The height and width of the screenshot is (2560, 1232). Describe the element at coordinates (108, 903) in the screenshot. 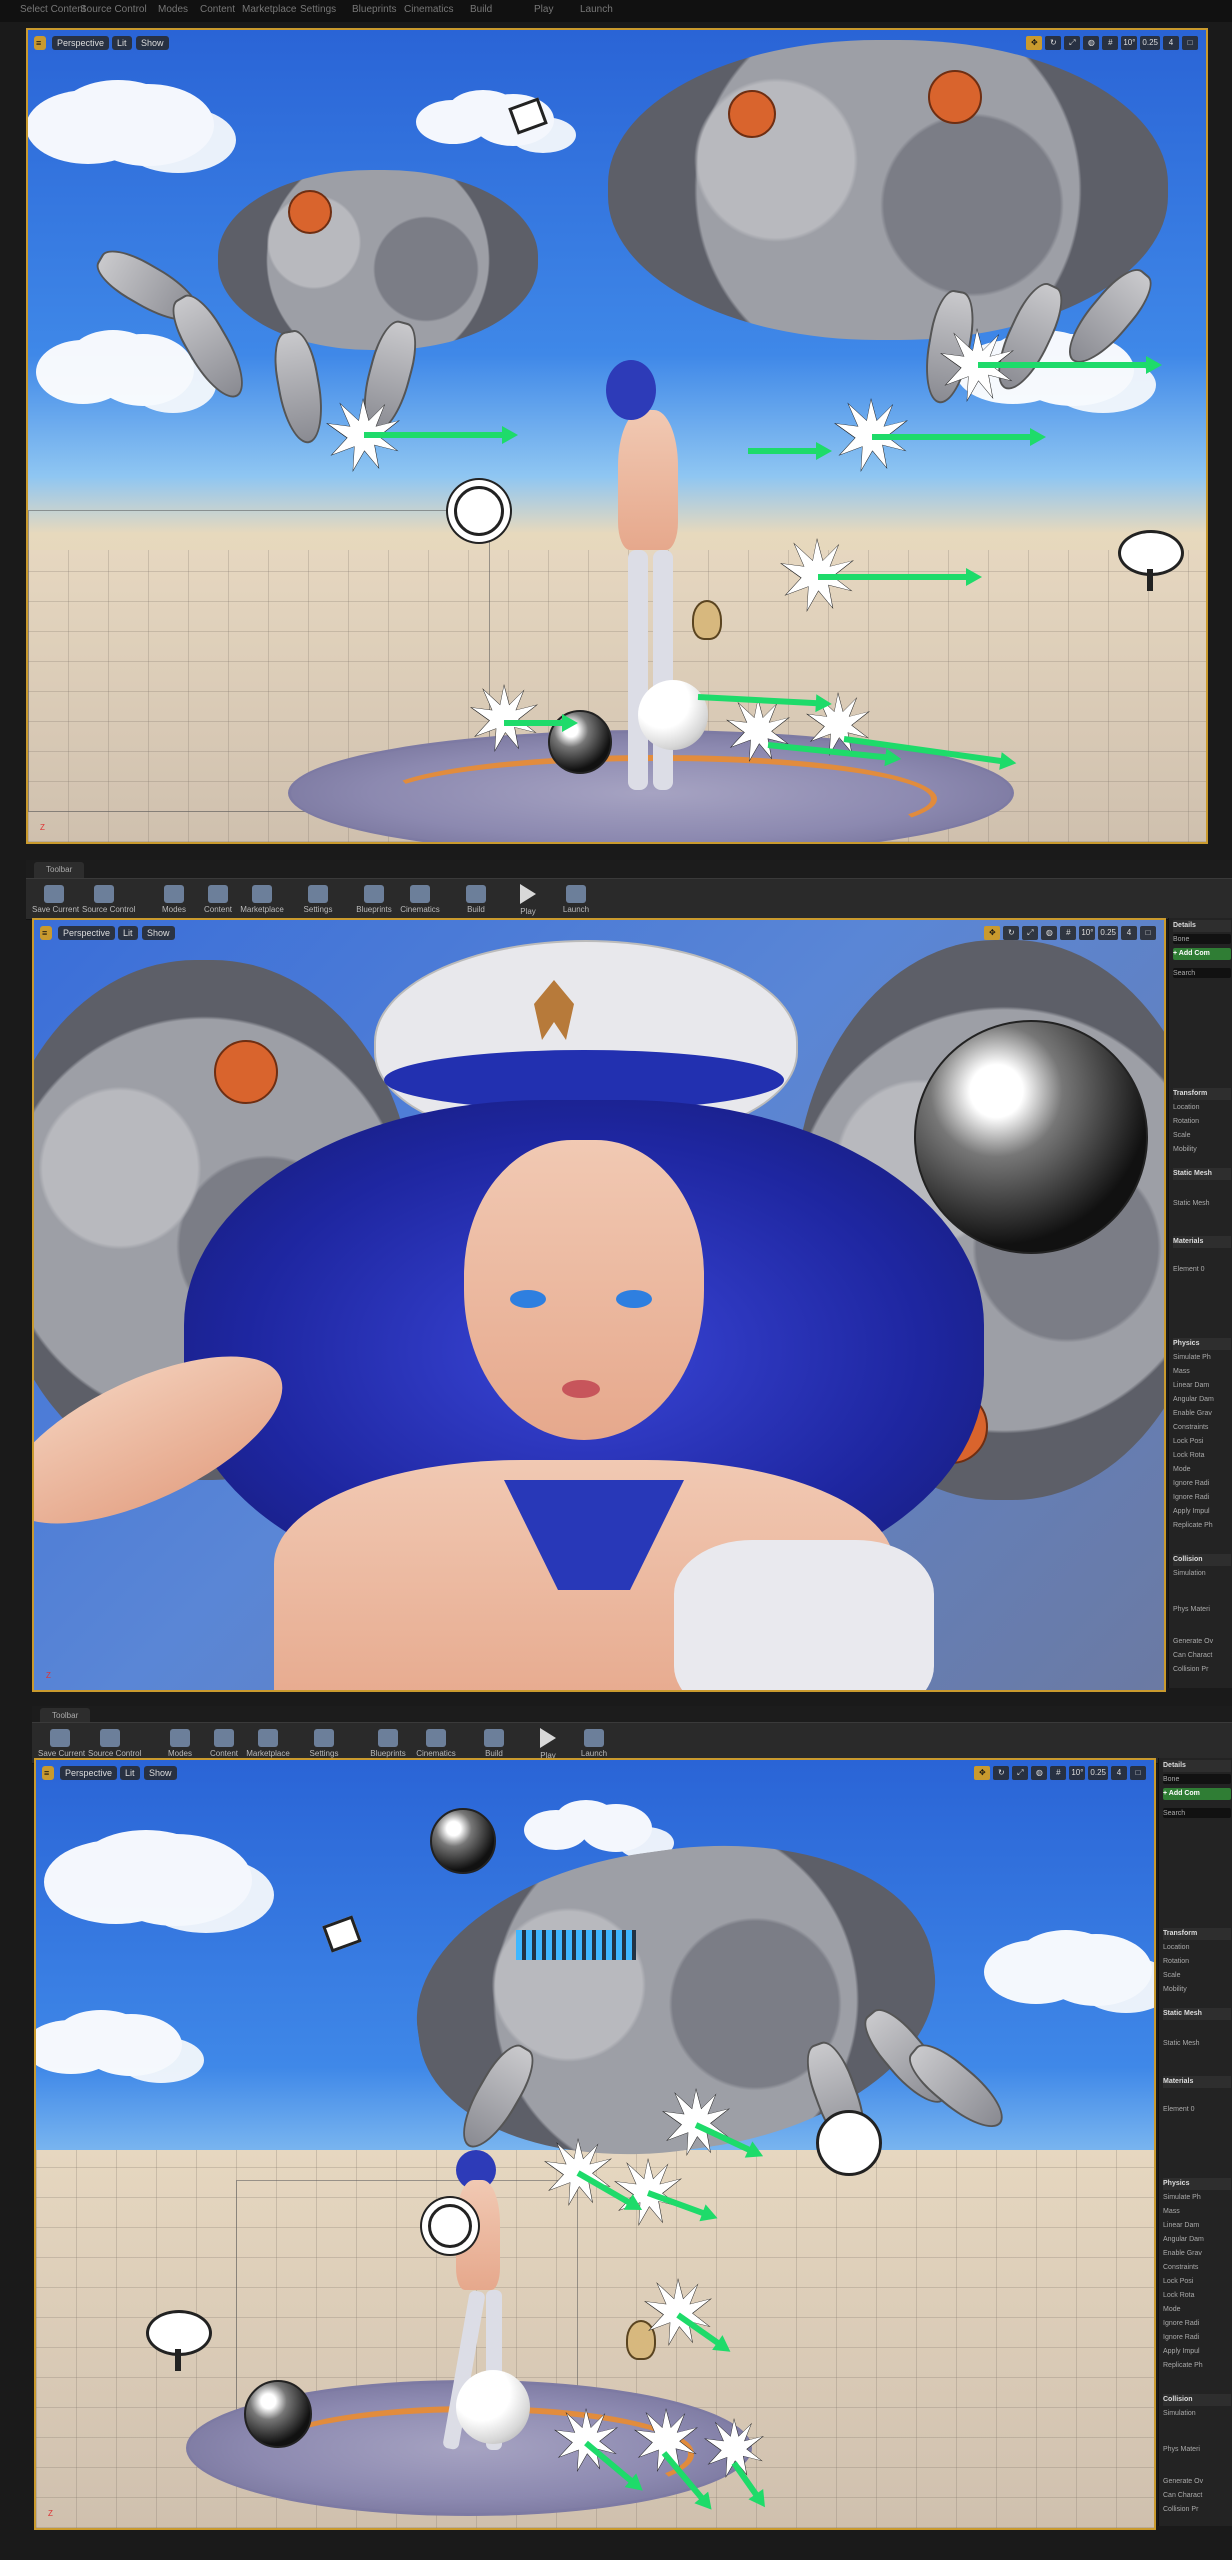

I see `source-control-button: Source Control` at that location.